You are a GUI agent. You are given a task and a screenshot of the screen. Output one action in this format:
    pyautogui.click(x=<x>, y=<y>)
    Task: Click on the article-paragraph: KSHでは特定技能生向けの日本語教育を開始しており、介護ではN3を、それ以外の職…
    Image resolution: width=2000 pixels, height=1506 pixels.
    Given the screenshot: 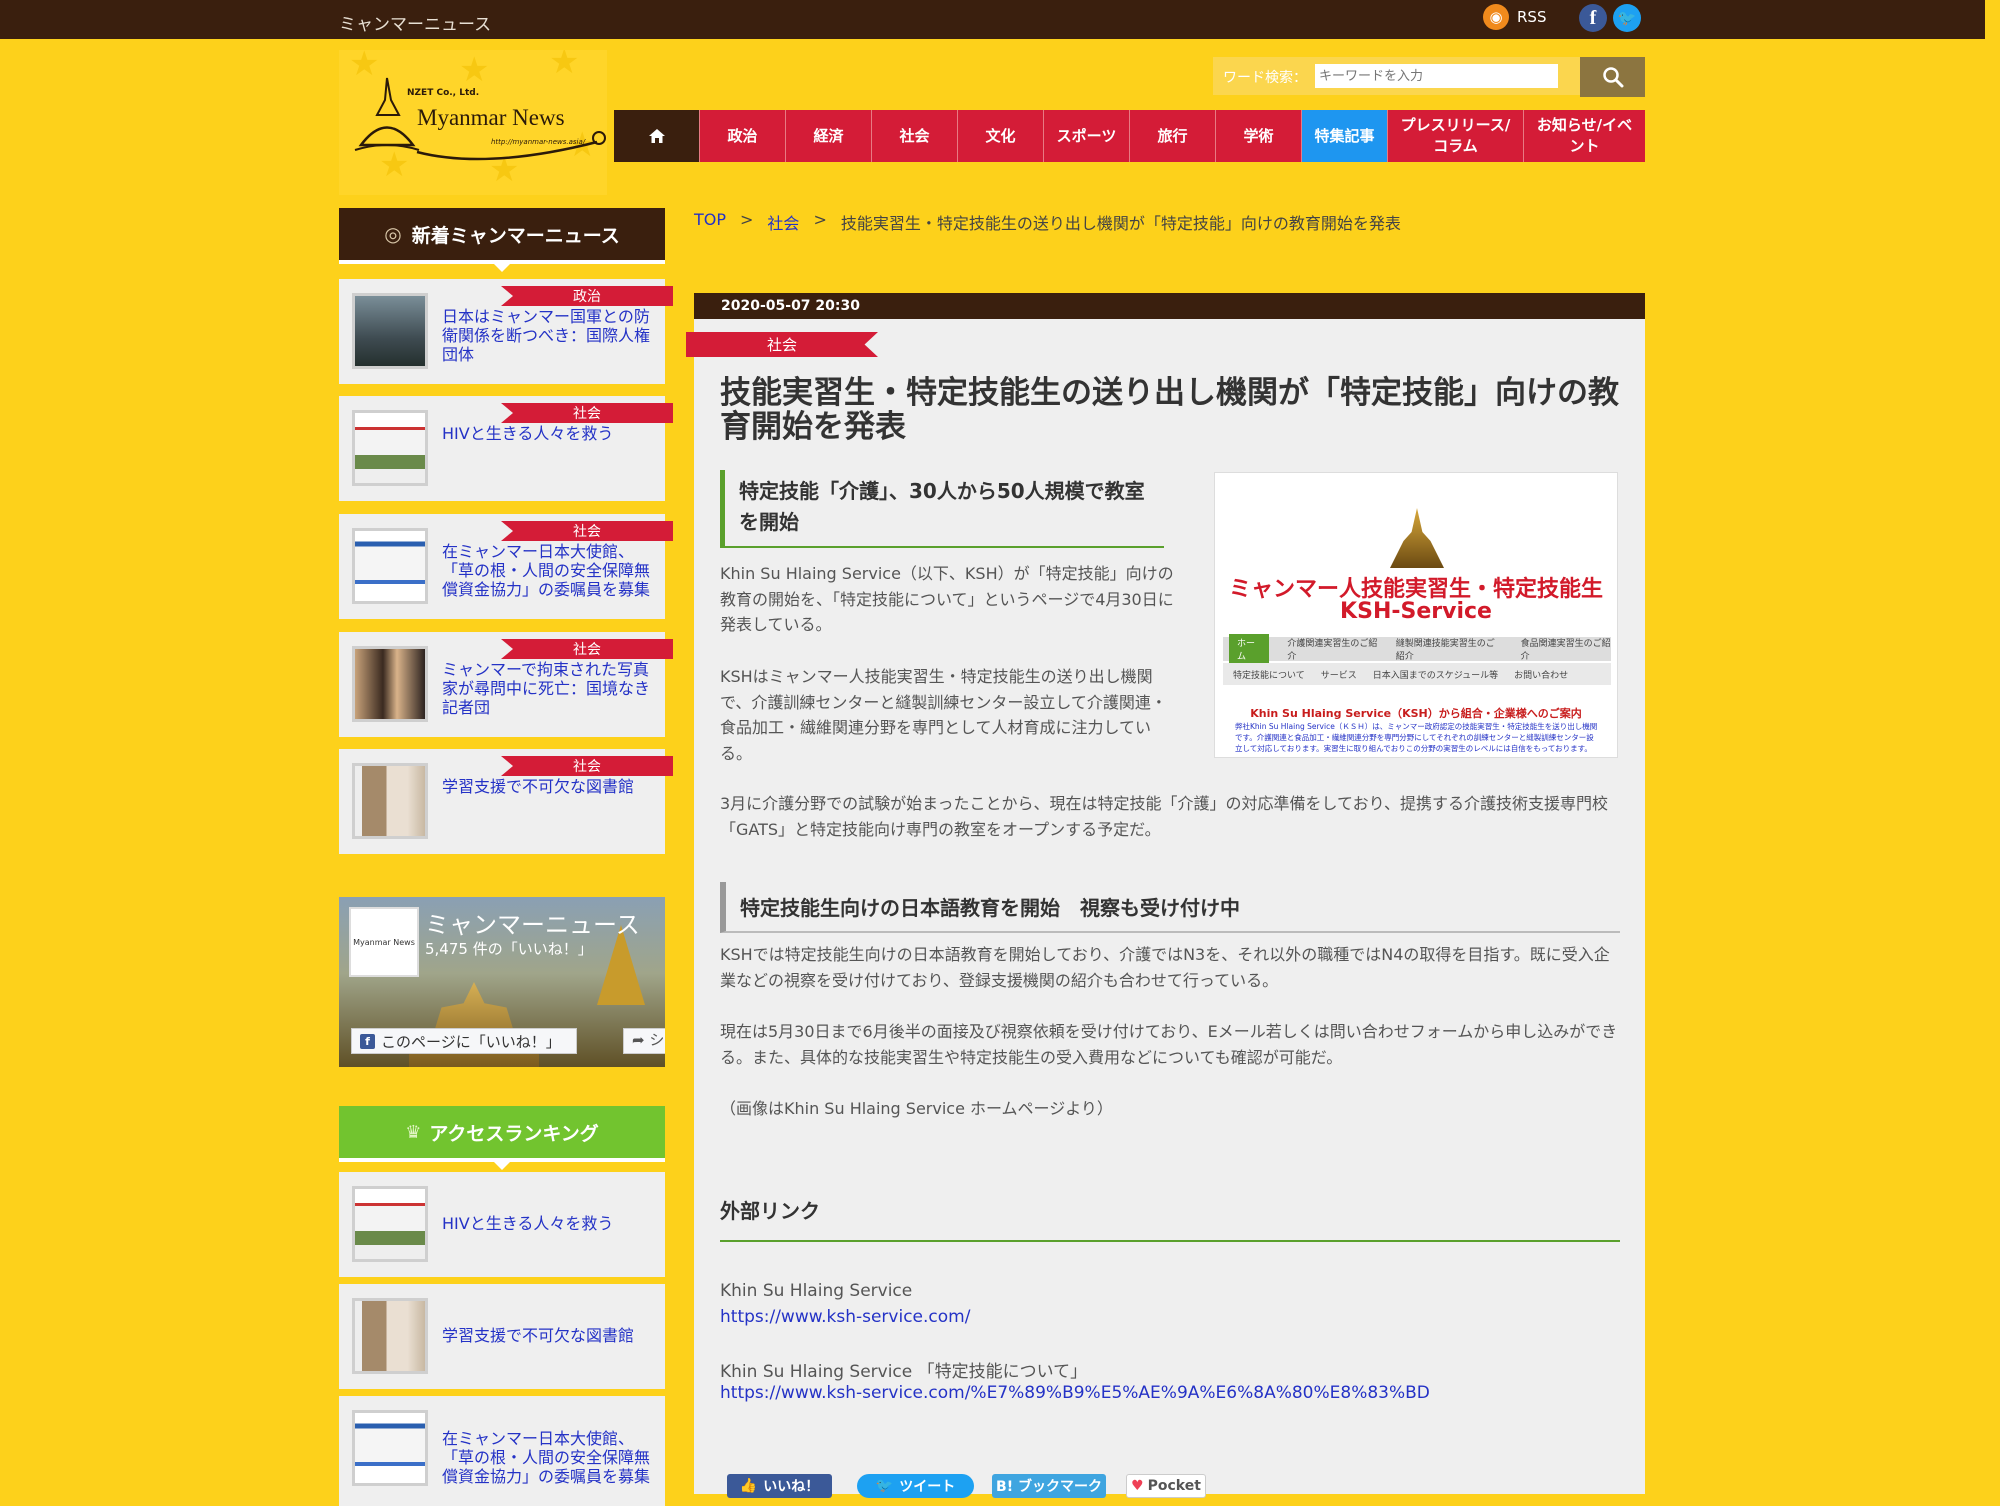 What is the action you would take?
    pyautogui.click(x=1165, y=967)
    